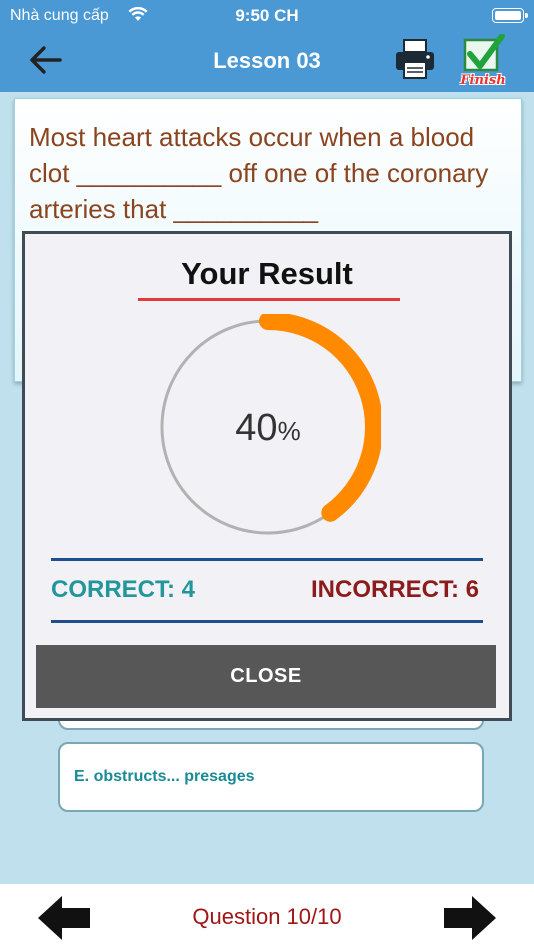 This screenshot has width=534, height=950. I want to click on arrow-right-icon, so click(470, 918).